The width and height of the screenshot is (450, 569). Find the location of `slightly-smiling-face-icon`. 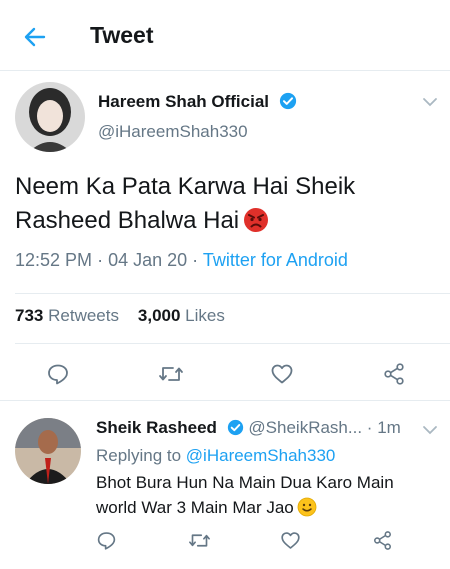

slightly-smiling-face-icon is located at coordinates (307, 507).